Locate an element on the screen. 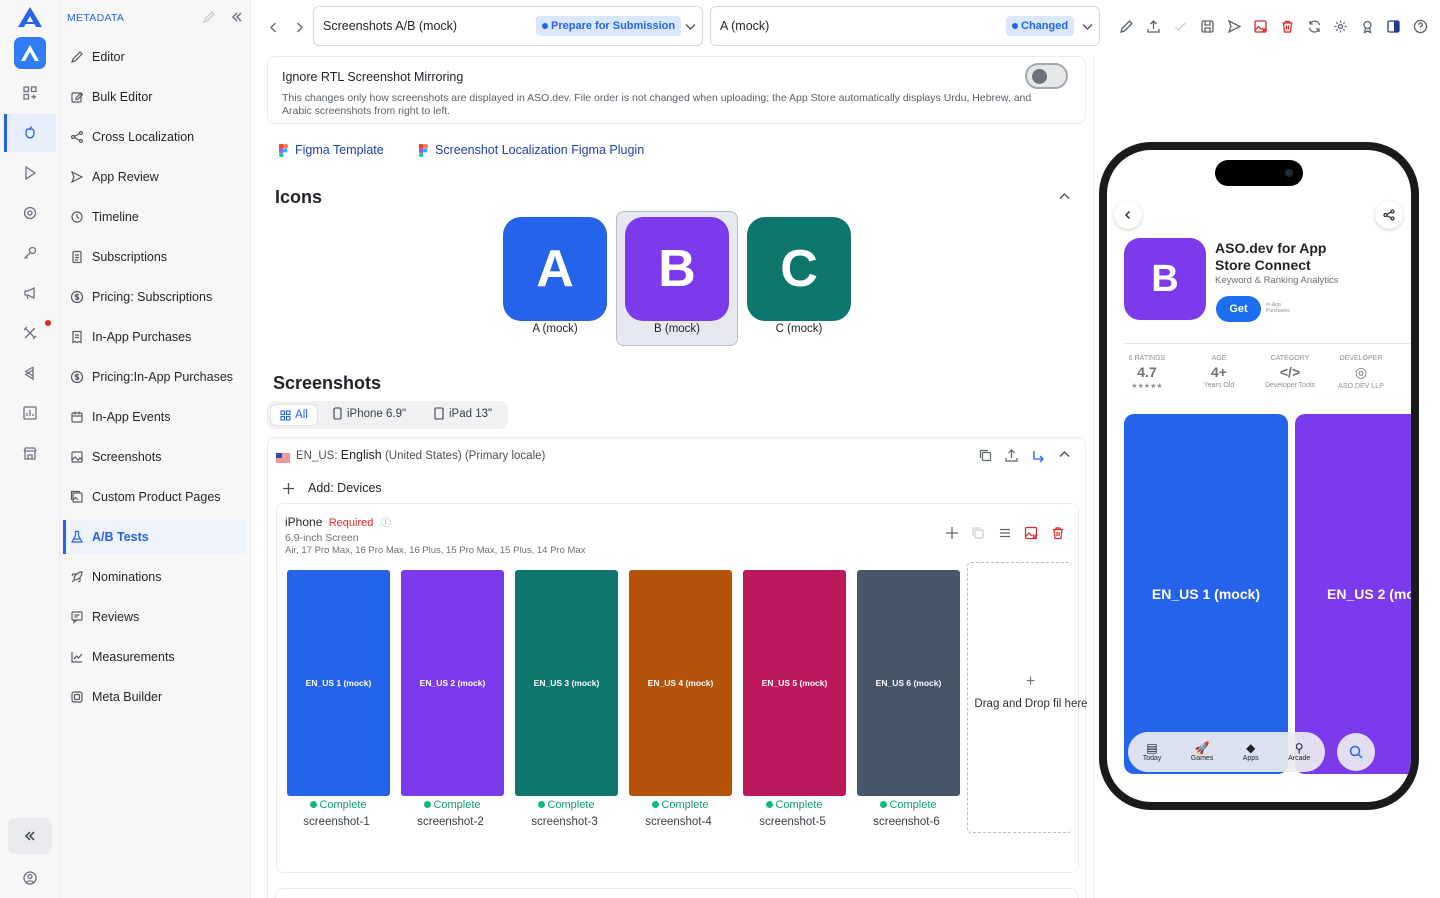 The height and width of the screenshot is (898, 1440). panel-toggle-icon is located at coordinates (1393, 26).